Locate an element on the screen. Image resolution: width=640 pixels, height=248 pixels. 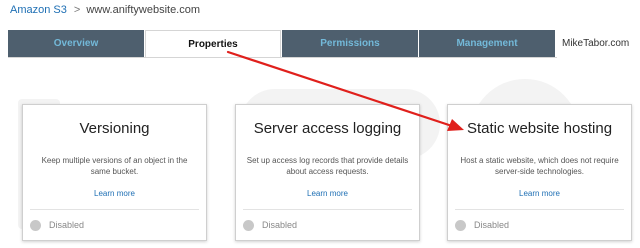
tab-properties: Properties is located at coordinates (213, 44).